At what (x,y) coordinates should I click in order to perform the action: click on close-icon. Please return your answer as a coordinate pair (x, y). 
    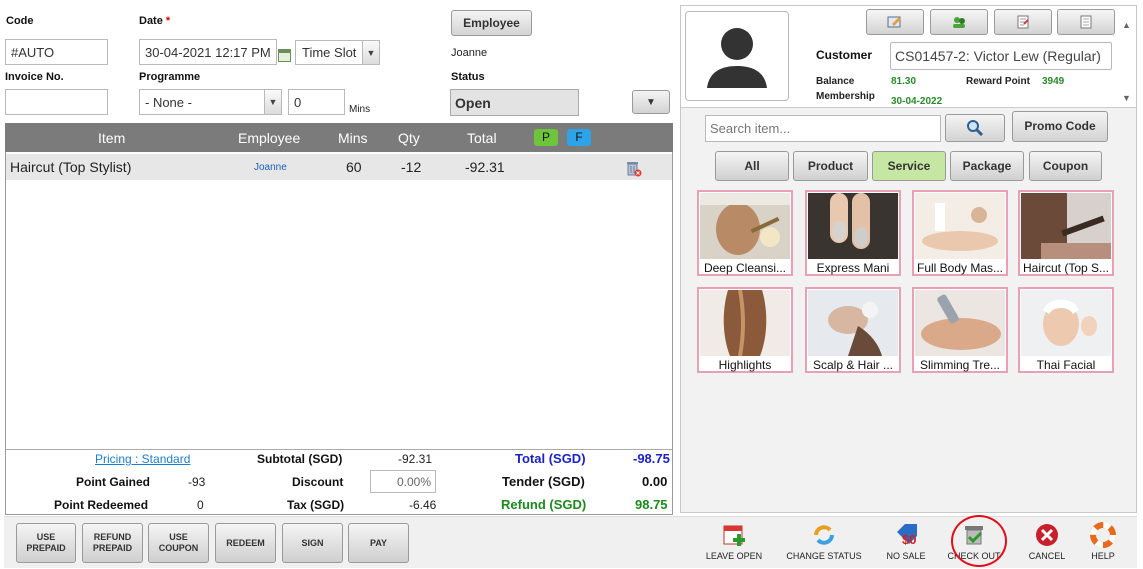
    Looking at the image, I should click on (1047, 535).